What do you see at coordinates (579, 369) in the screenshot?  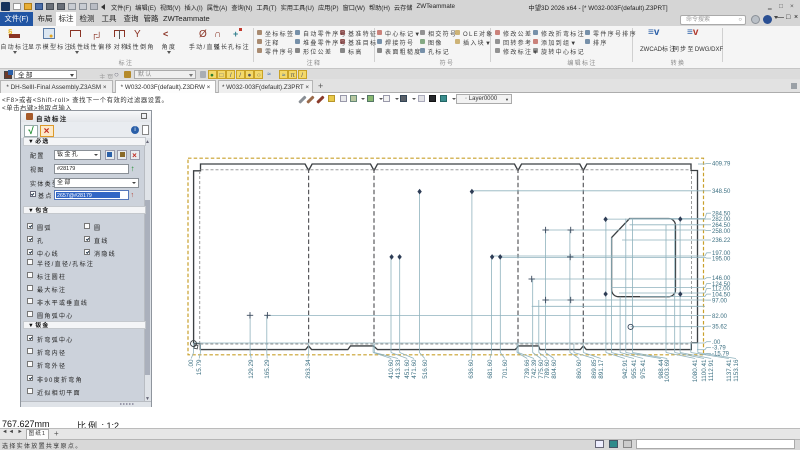 I see `svg-text: 860.60` at bounding box center [579, 369].